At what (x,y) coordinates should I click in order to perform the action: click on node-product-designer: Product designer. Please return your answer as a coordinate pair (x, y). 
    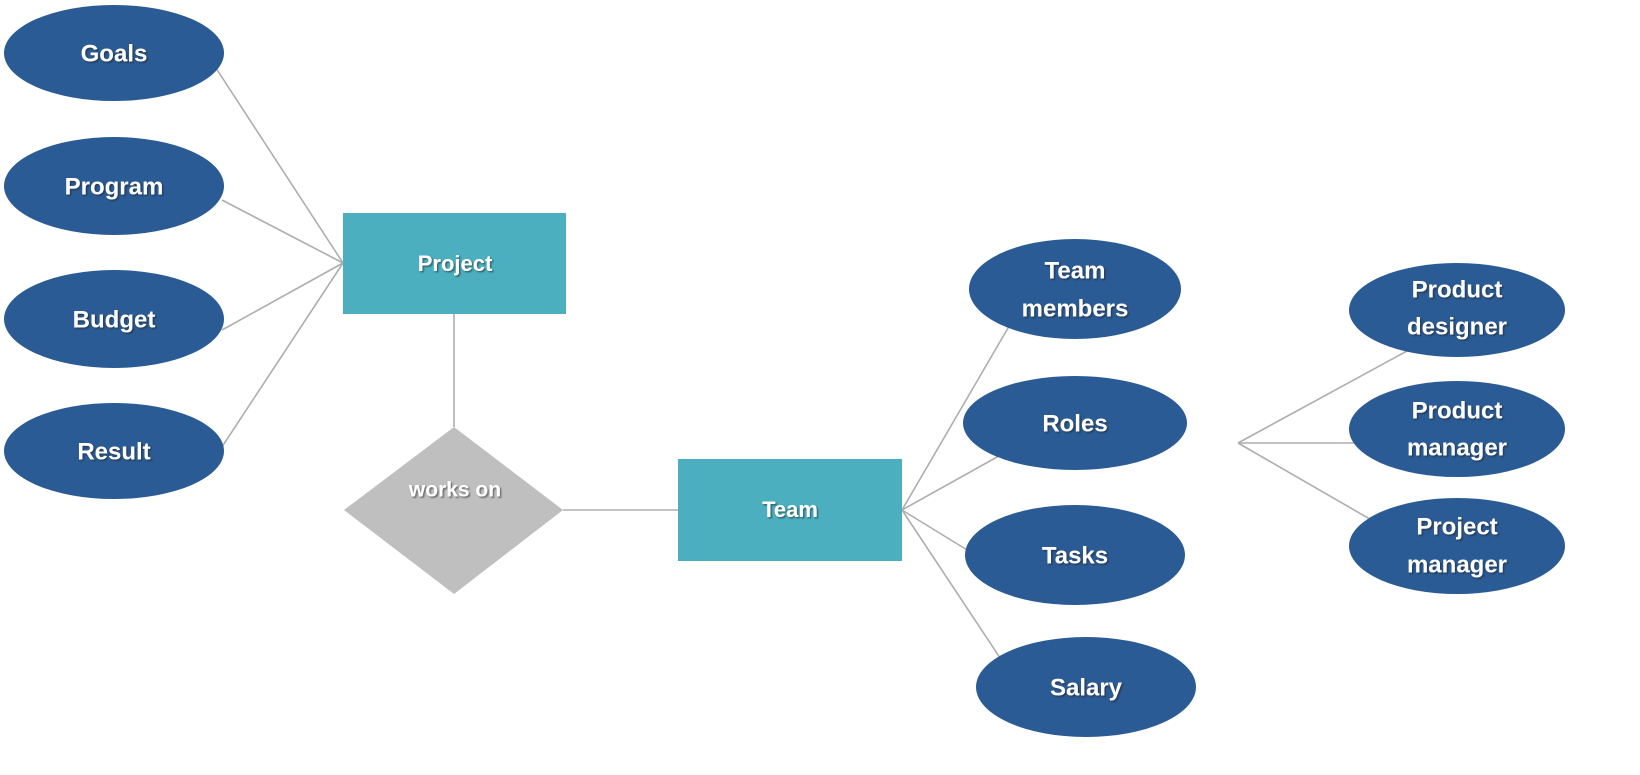
    Looking at the image, I should click on (1457, 310).